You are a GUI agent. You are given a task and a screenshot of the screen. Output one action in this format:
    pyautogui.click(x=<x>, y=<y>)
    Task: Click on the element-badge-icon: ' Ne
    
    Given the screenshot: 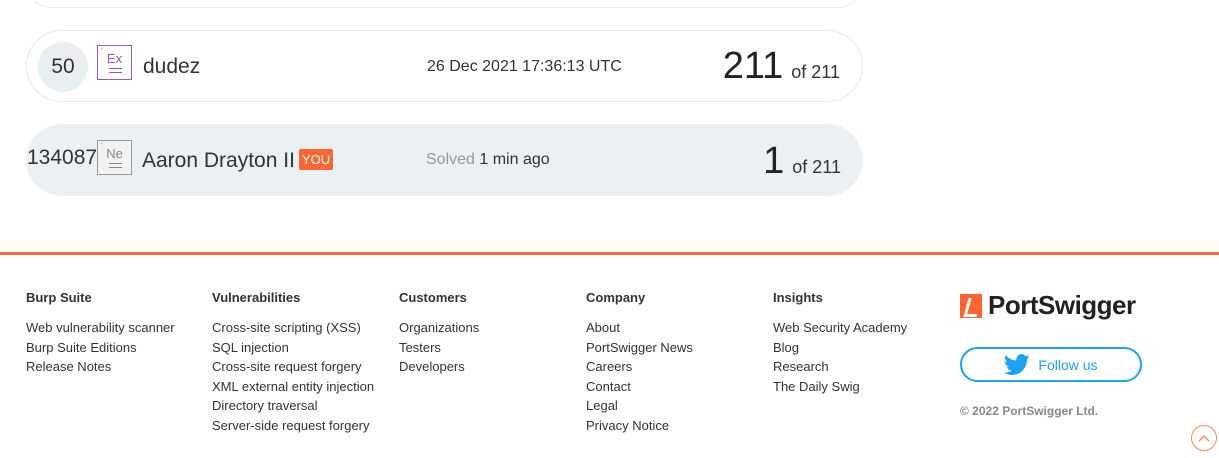 What is the action you would take?
    pyautogui.click(x=114, y=157)
    